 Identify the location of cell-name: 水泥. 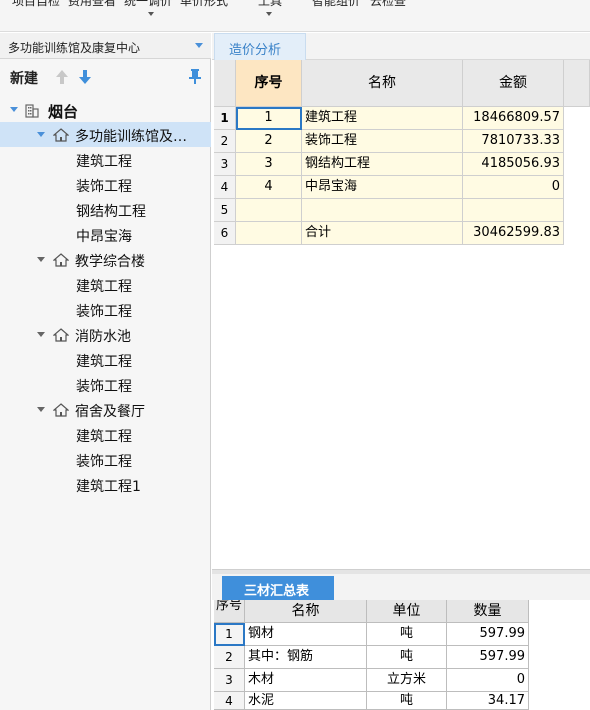
(306, 701).